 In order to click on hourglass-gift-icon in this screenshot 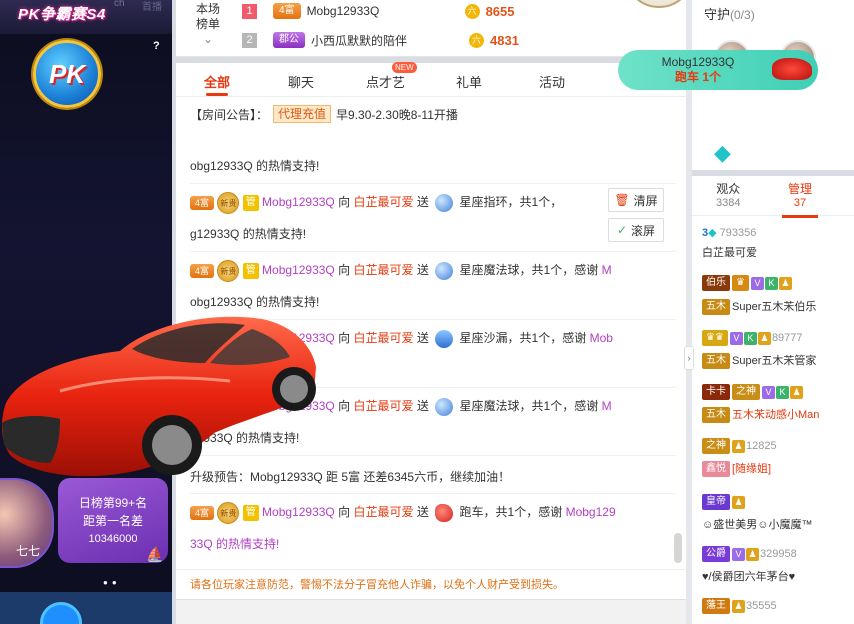, I will do `click(444, 339)`.